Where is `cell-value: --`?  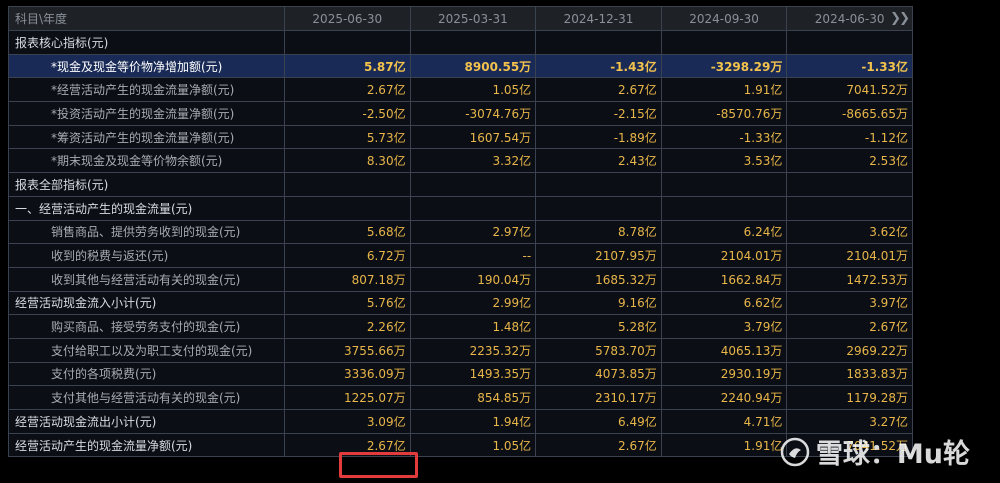 cell-value: -- is located at coordinates (473, 255).